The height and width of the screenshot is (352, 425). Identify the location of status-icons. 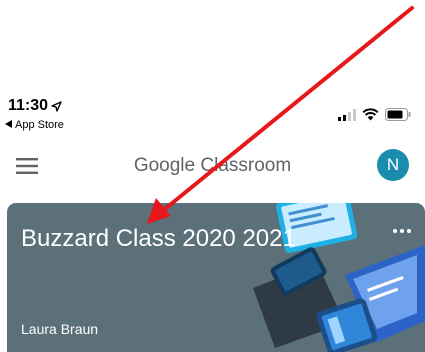
(374, 117).